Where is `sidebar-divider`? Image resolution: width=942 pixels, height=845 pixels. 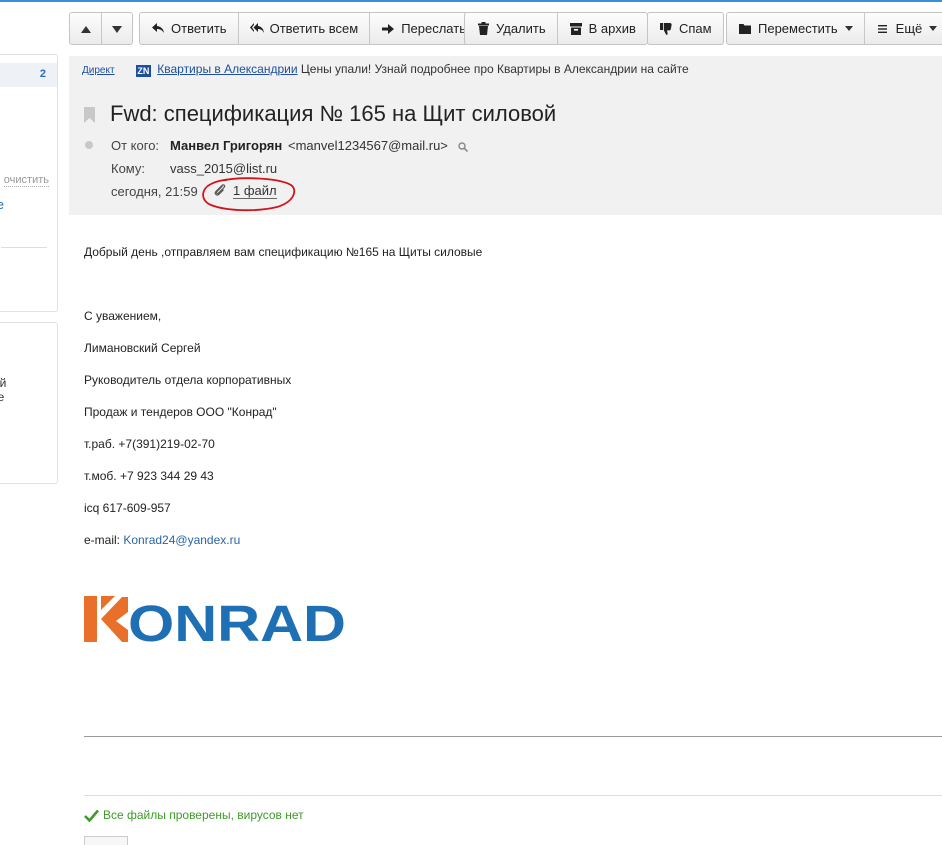 sidebar-divider is located at coordinates (24, 247).